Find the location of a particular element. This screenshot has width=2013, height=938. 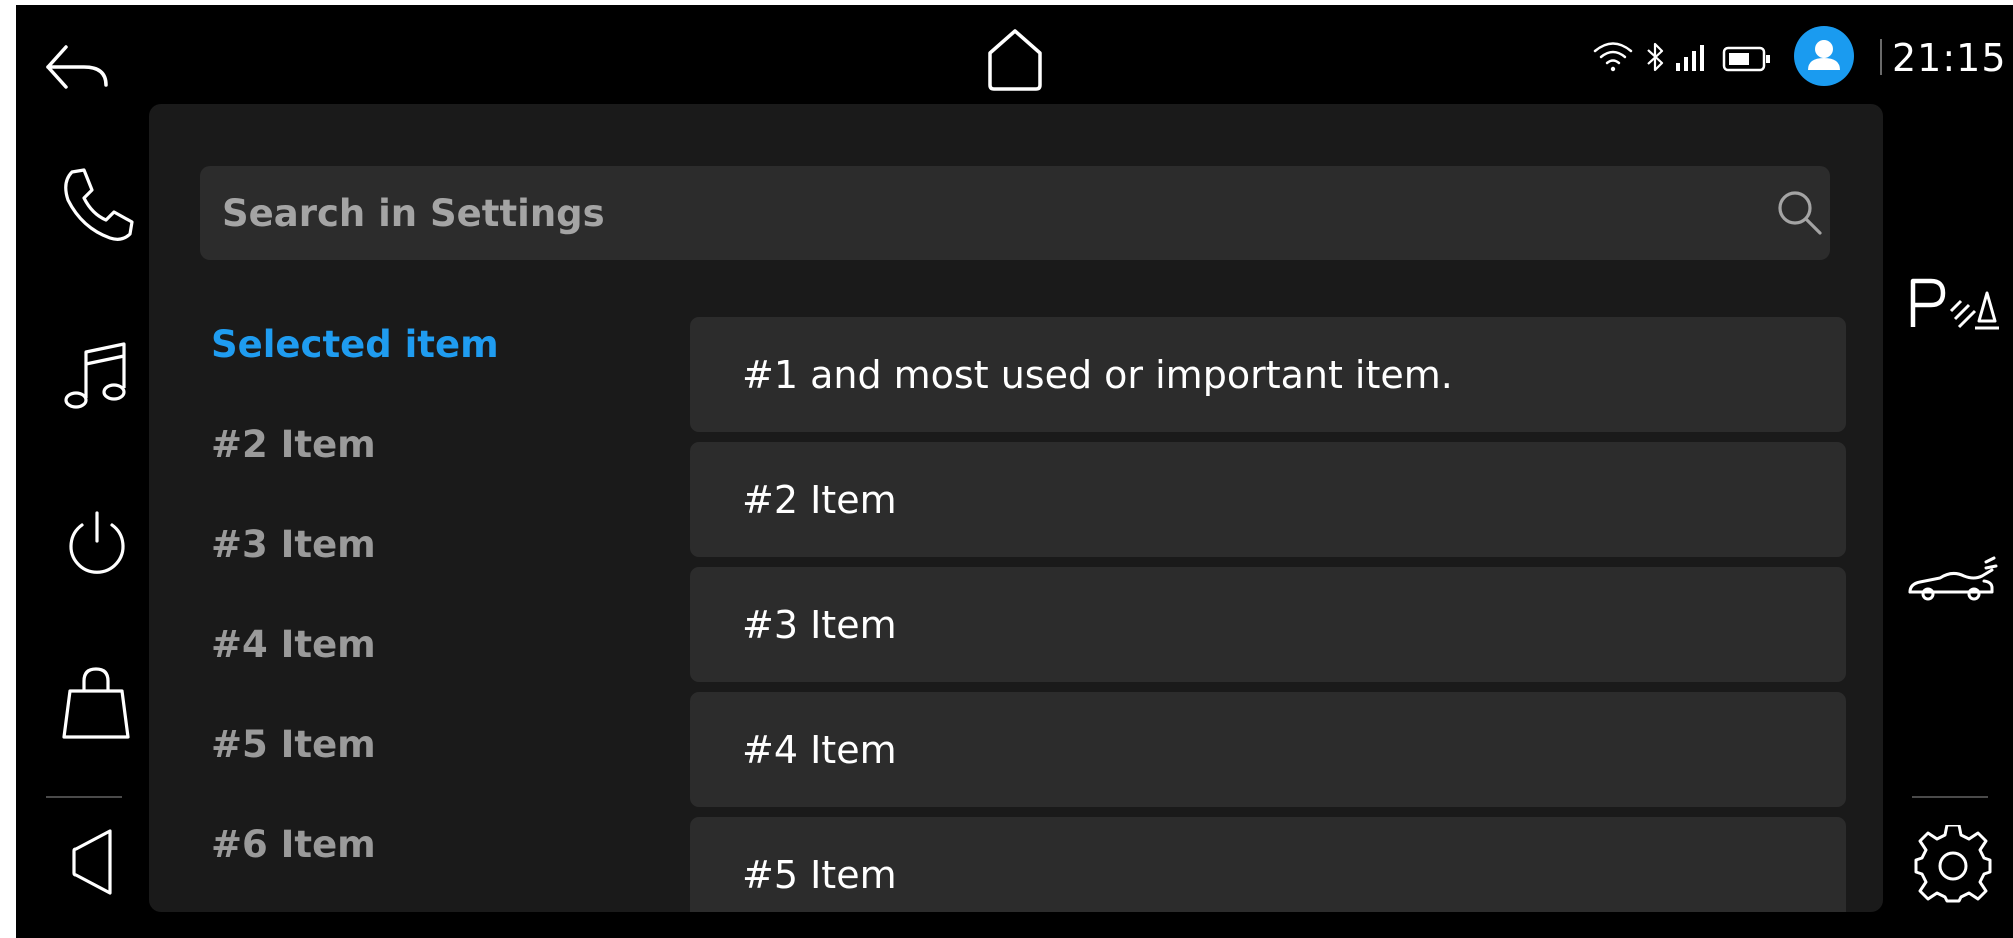

home-icon is located at coordinates (1015, 60).